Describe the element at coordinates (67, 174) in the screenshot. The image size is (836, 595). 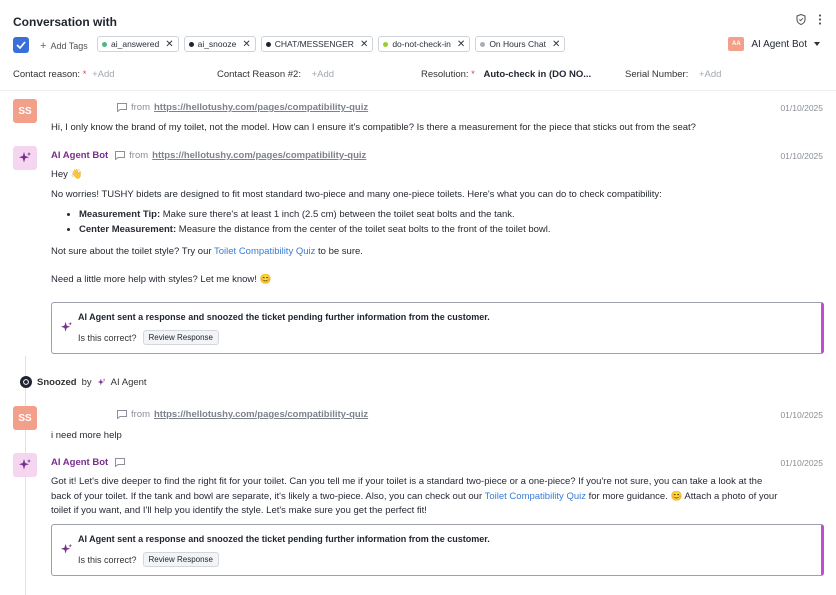
I see `greeting-text: Hey 👋` at that location.